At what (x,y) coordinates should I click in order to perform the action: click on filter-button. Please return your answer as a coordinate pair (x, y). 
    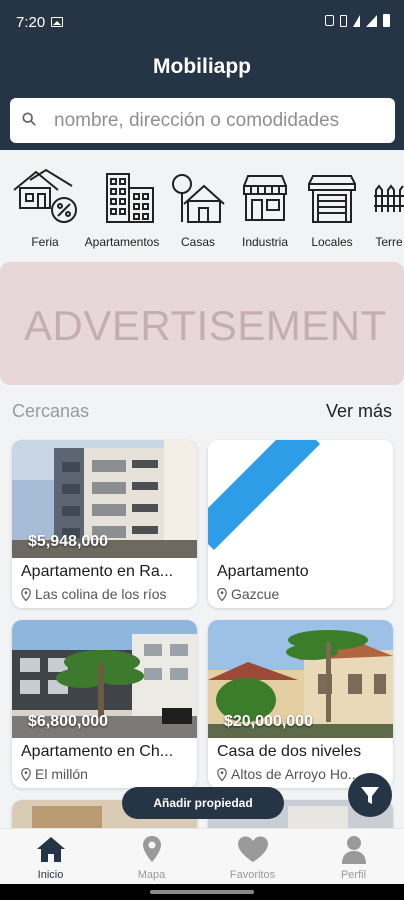
    Looking at the image, I should click on (370, 795).